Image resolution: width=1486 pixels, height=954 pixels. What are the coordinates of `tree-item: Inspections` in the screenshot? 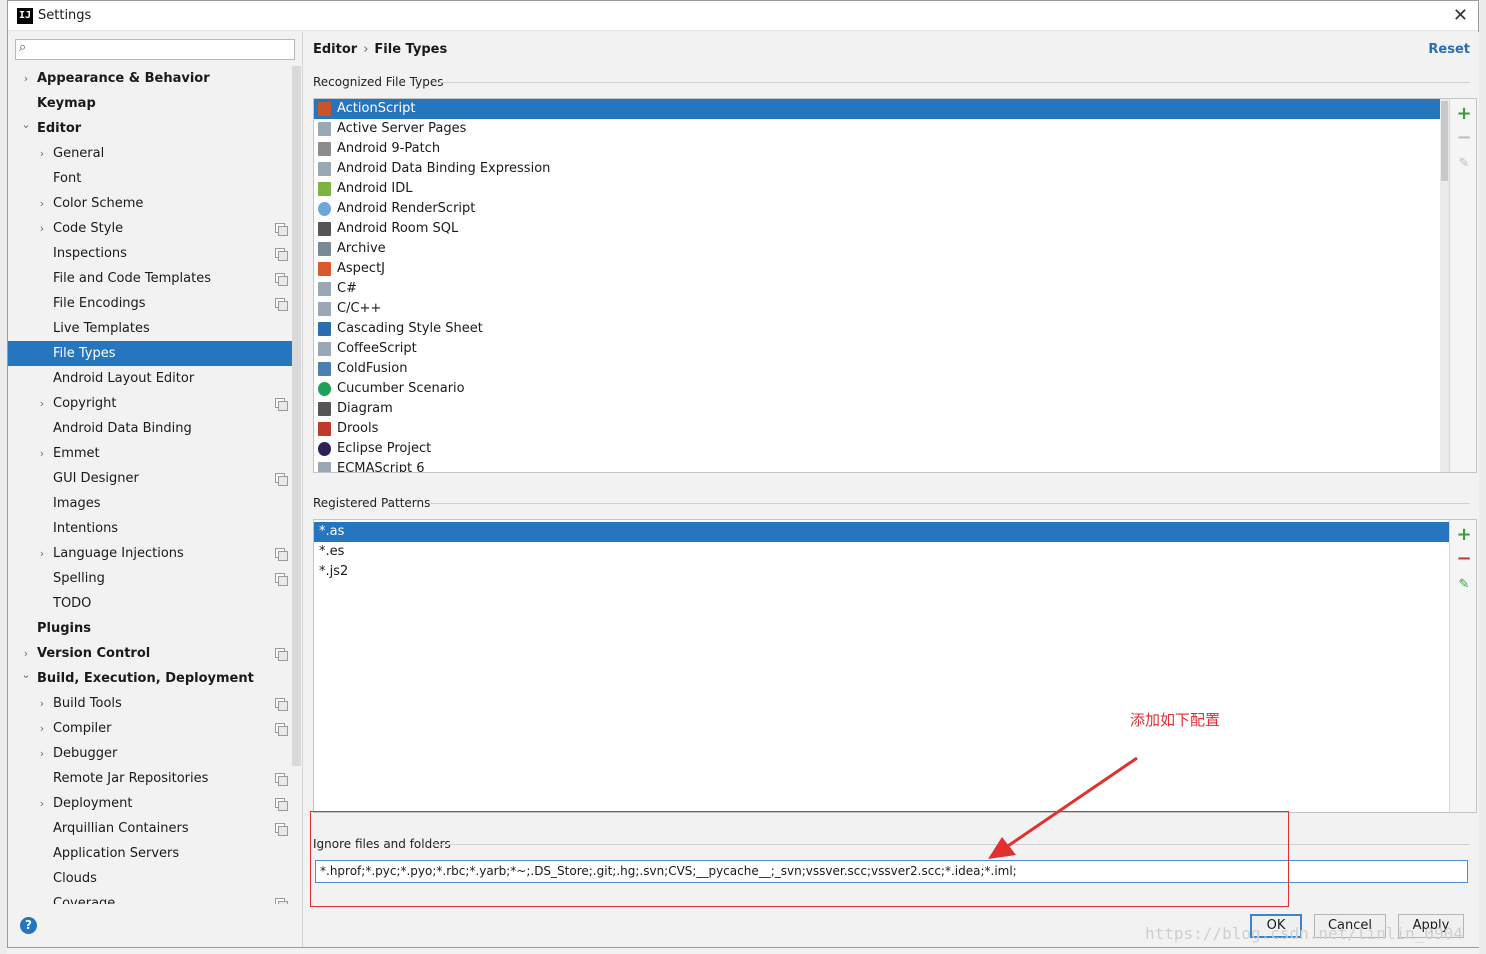 It's located at (150, 253).